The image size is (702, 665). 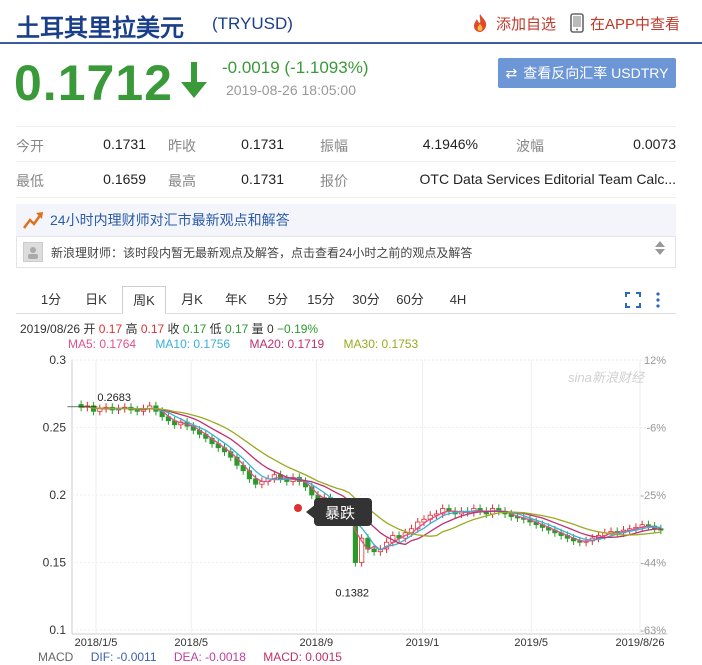 I want to click on open-app-button: 在APP中查看, so click(x=625, y=23).